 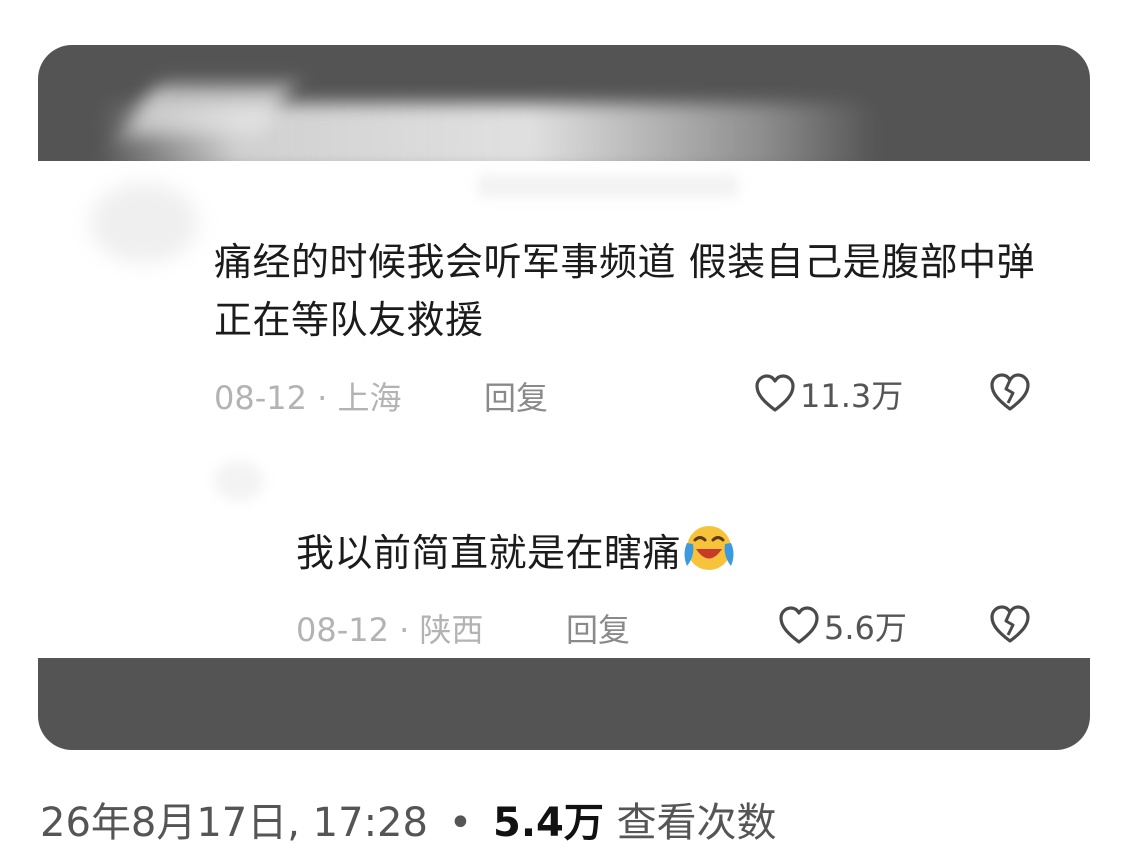 What do you see at coordinates (239, 481) in the screenshot?
I see `reply-avatar` at bounding box center [239, 481].